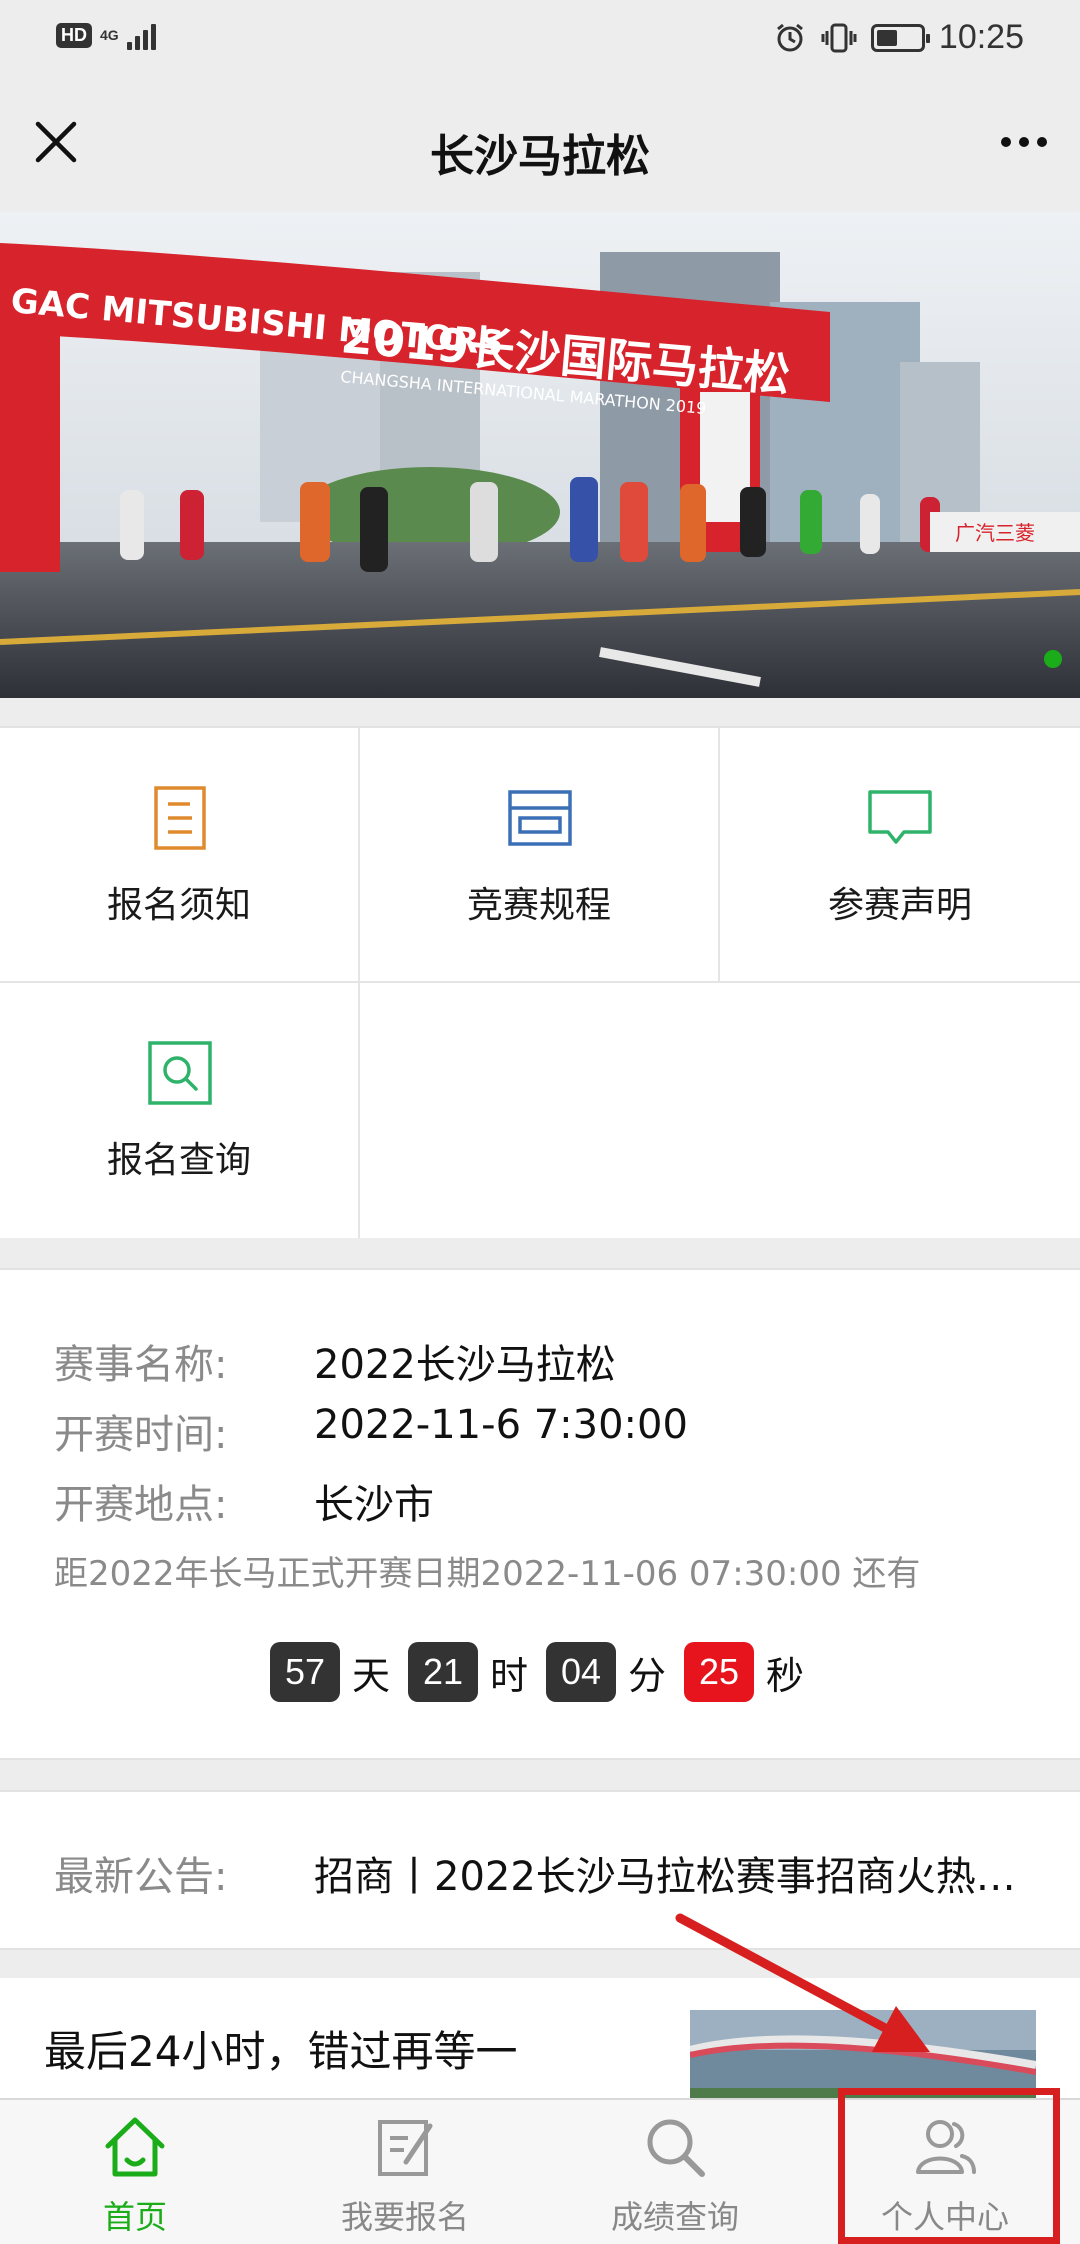 The height and width of the screenshot is (2244, 1080). What do you see at coordinates (540, 818) in the screenshot?
I see `card-icon` at bounding box center [540, 818].